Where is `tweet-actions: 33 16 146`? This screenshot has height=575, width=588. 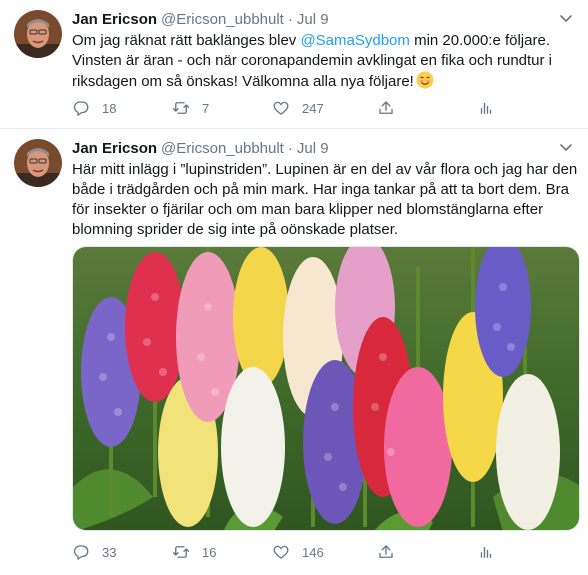 tweet-actions: 33 16 146 is located at coordinates (292, 552).